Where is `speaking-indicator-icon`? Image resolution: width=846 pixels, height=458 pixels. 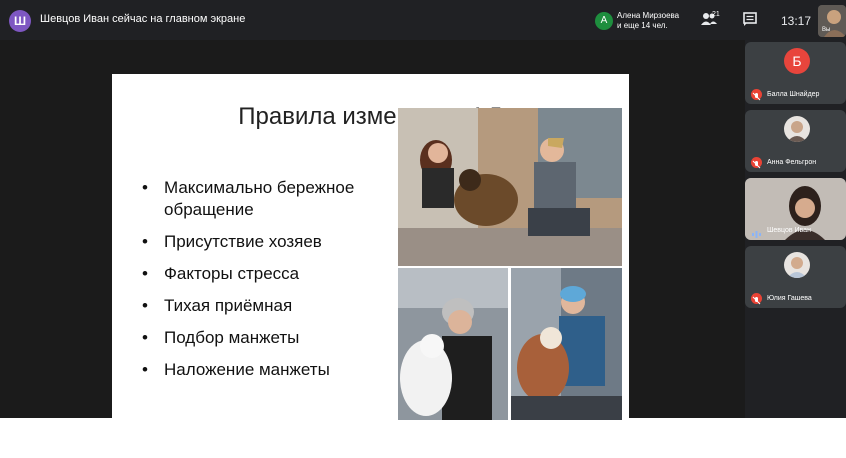 speaking-indicator-icon is located at coordinates (756, 232).